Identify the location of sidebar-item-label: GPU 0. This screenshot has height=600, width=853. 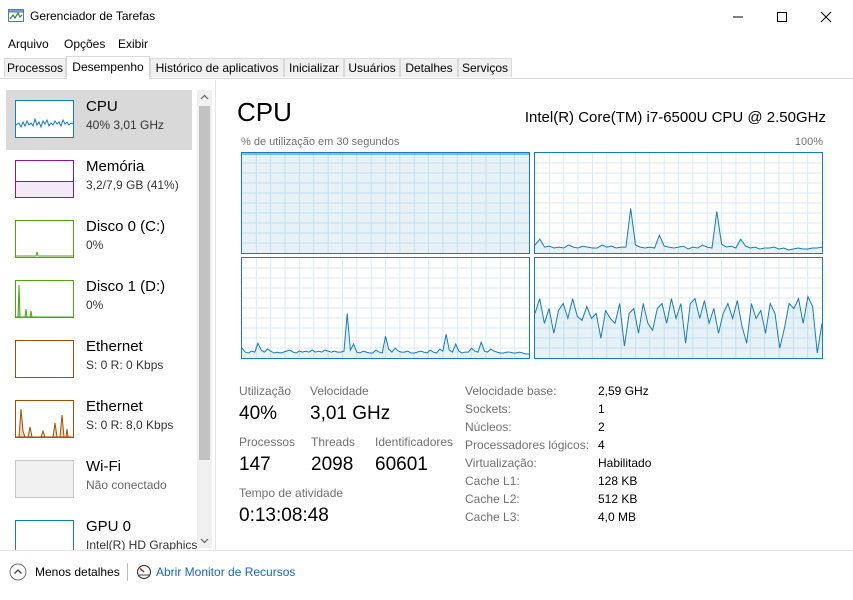
(109, 526).